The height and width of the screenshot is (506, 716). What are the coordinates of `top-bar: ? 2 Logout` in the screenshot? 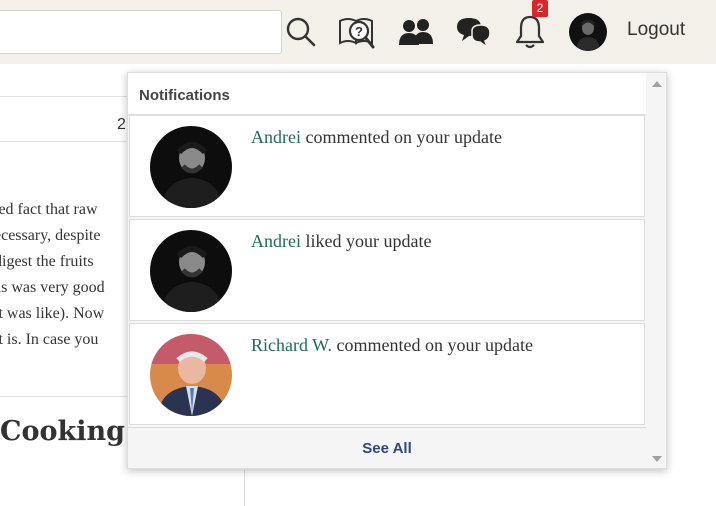 It's located at (358, 32).